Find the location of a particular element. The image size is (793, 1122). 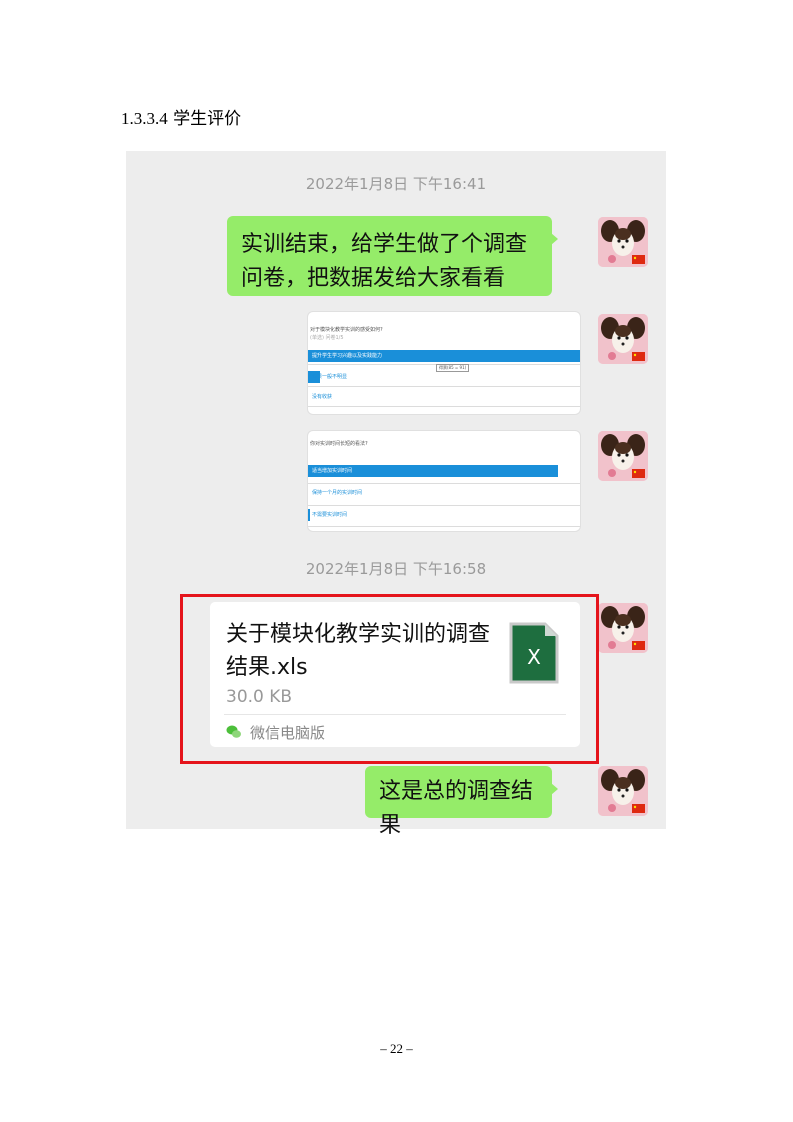

timestamp: 2022年1月8日 下午16:58 is located at coordinates (396, 569).